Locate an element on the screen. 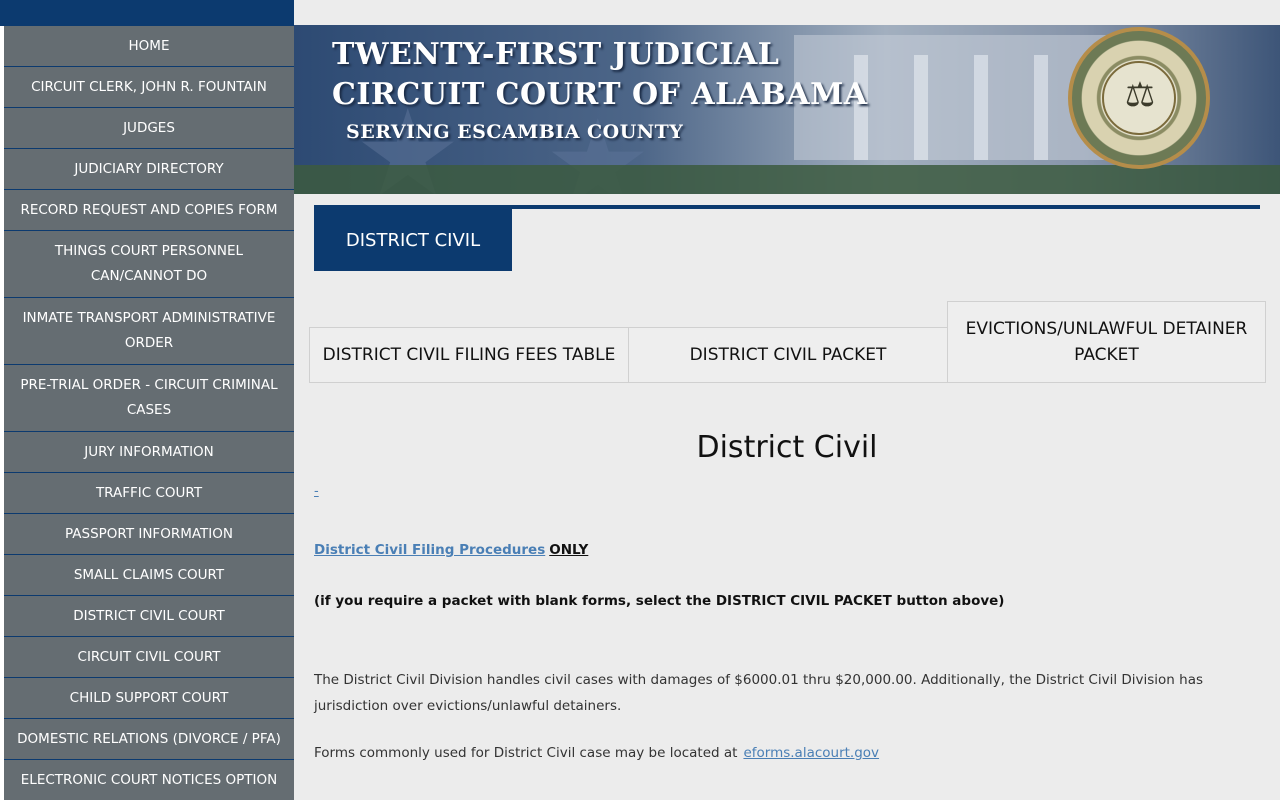 This screenshot has width=1280, height=800. sidebar-item-child-support: CHILD SUPPORT COURT is located at coordinates (149, 698).